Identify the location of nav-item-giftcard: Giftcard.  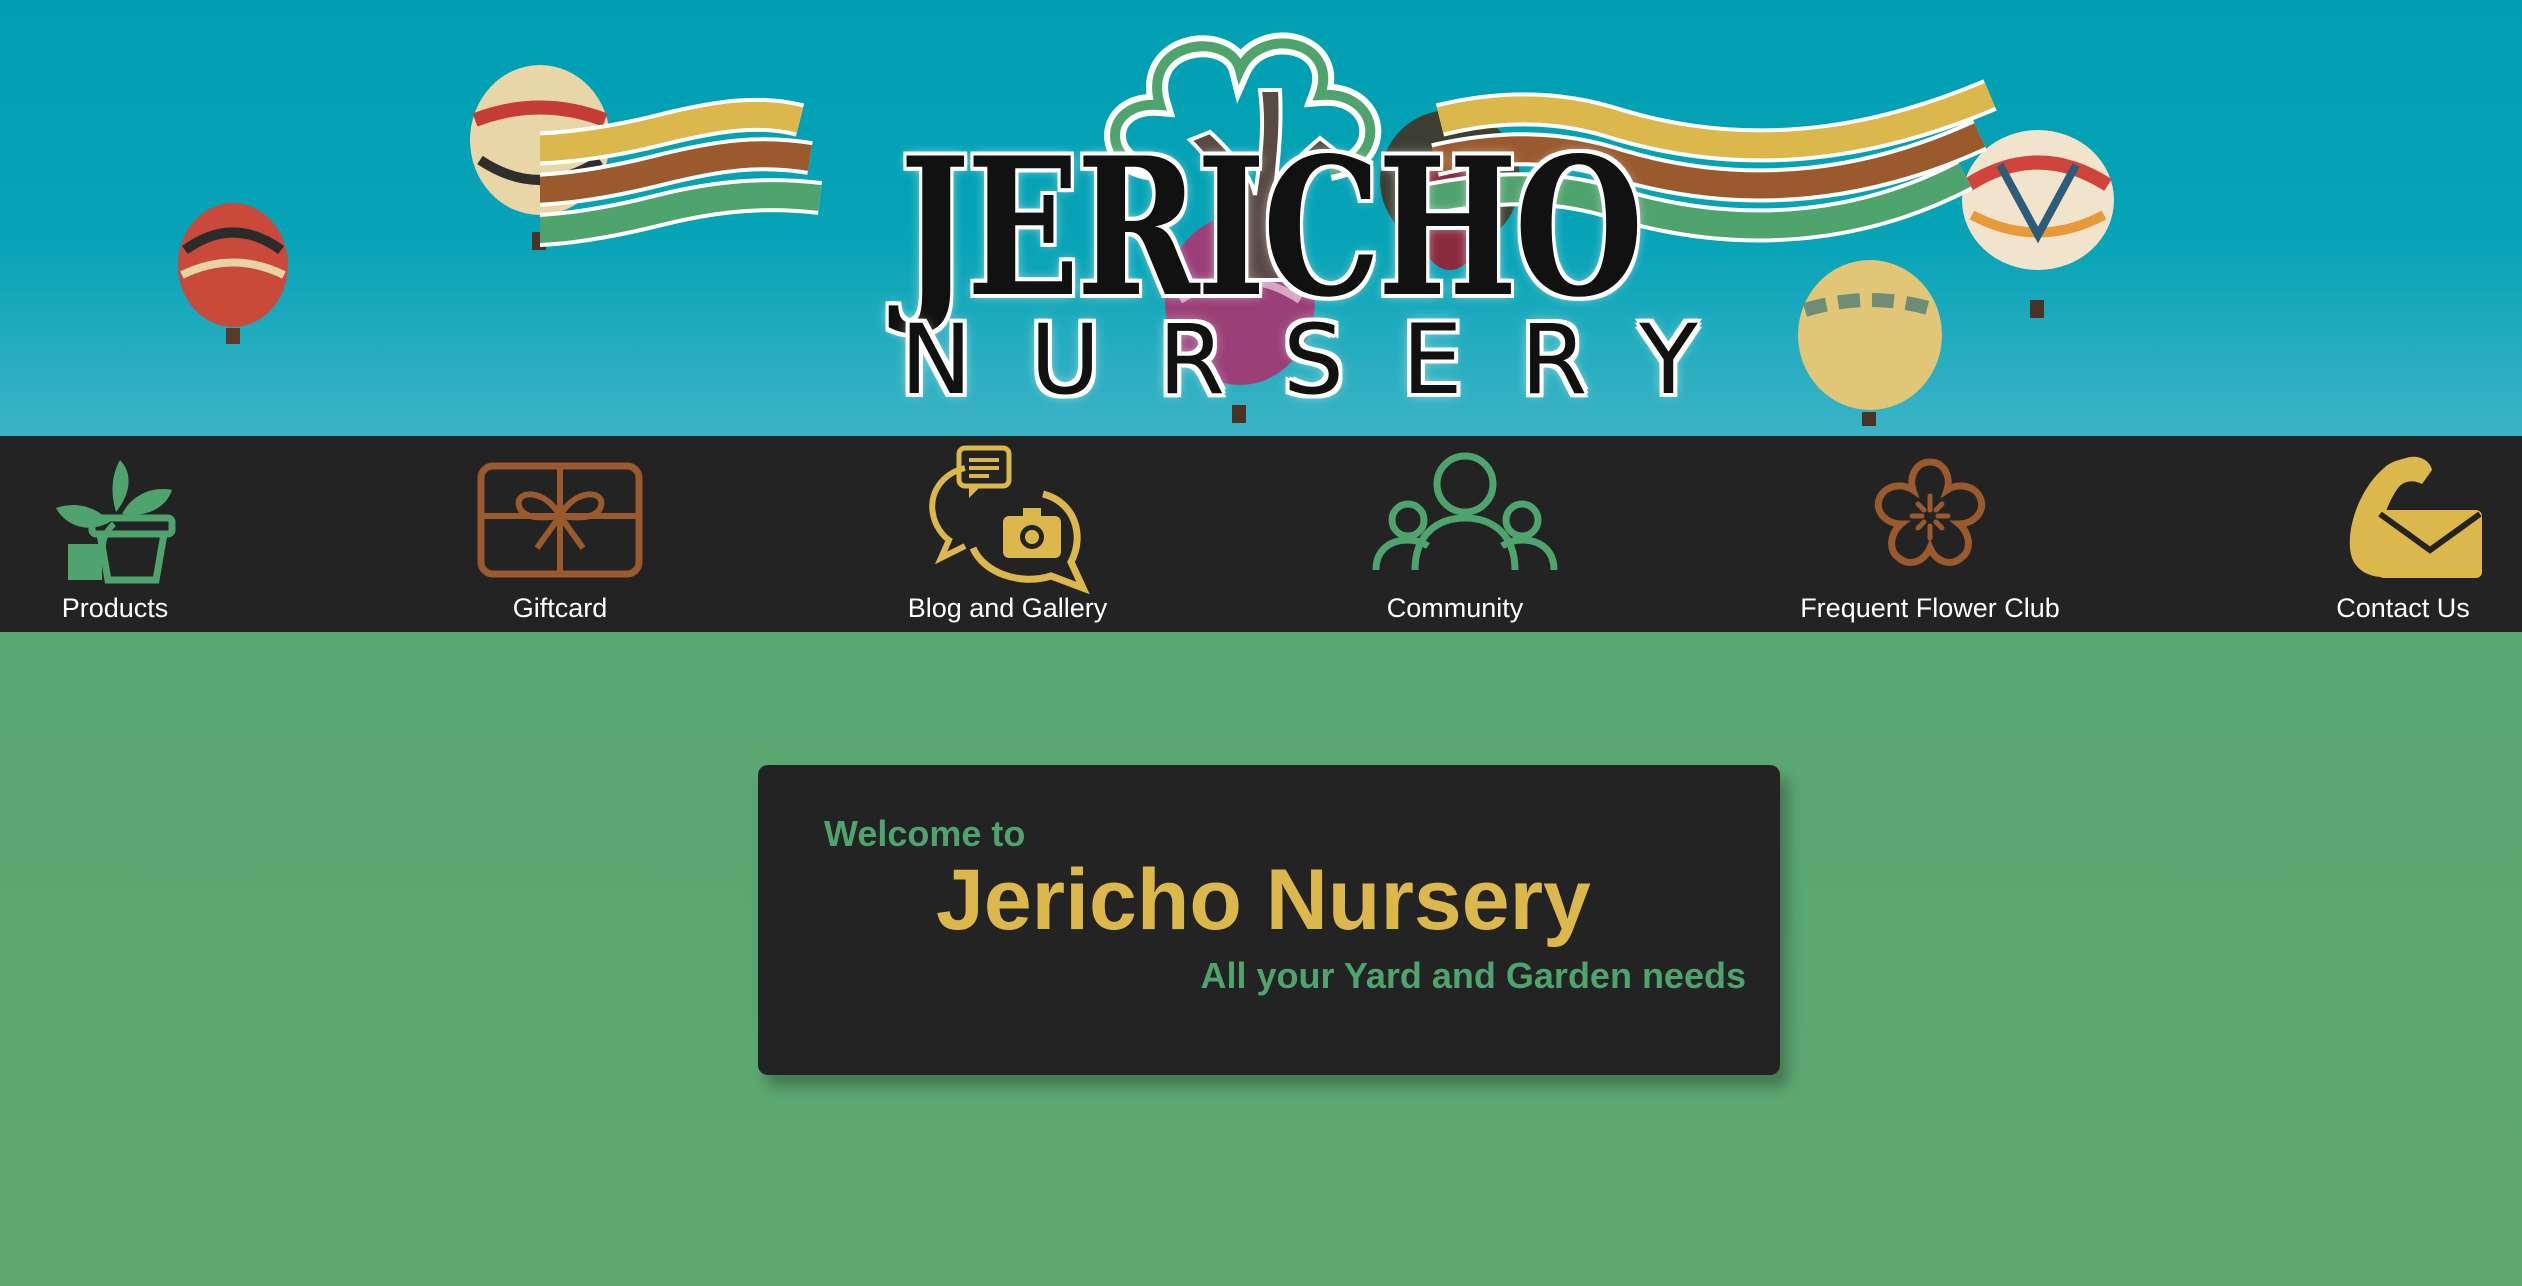
(560, 534).